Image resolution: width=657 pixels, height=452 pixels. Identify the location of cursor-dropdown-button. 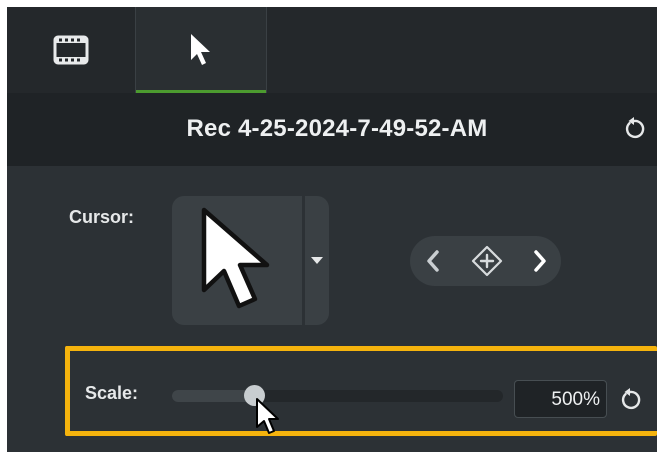
(317, 260).